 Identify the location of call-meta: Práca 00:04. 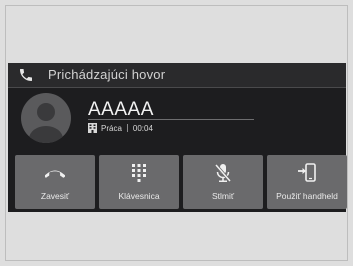
(120, 128).